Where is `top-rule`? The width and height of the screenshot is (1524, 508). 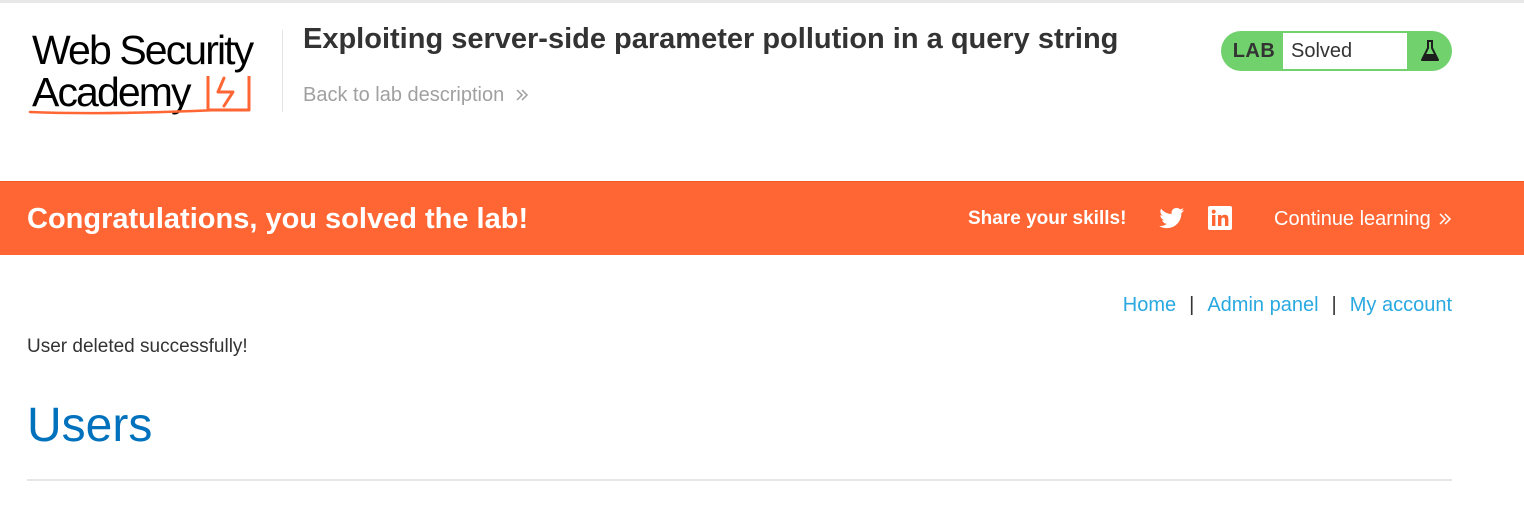
top-rule is located at coordinates (762, 1).